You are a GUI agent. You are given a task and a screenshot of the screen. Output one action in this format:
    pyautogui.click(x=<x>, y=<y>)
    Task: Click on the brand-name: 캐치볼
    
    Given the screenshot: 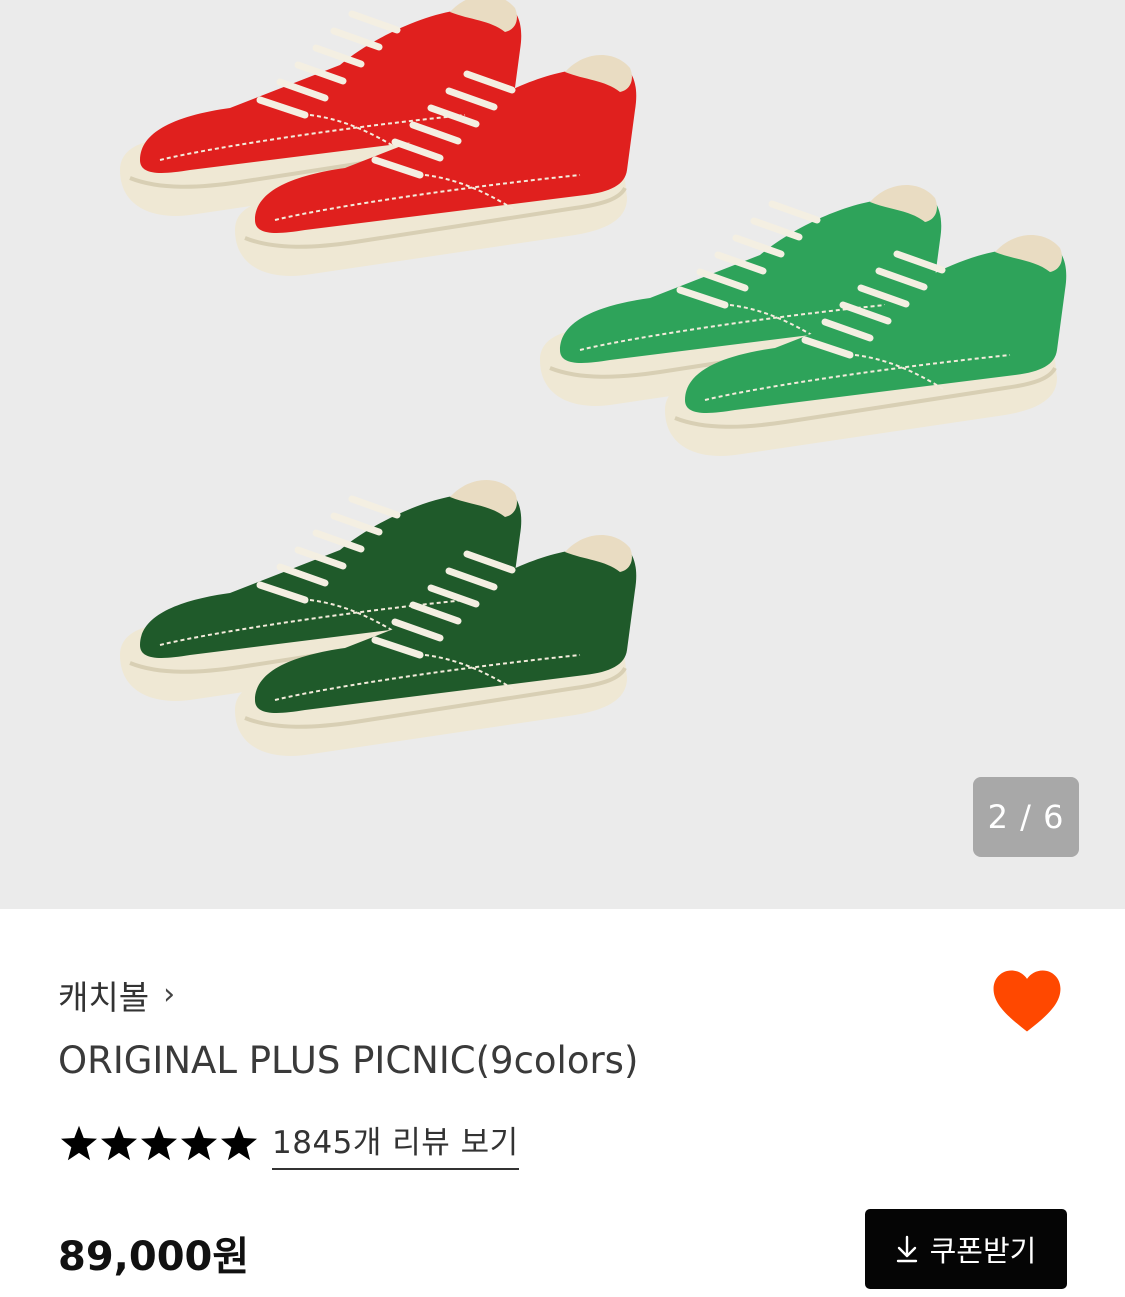 What is the action you would take?
    pyautogui.click(x=104, y=997)
    